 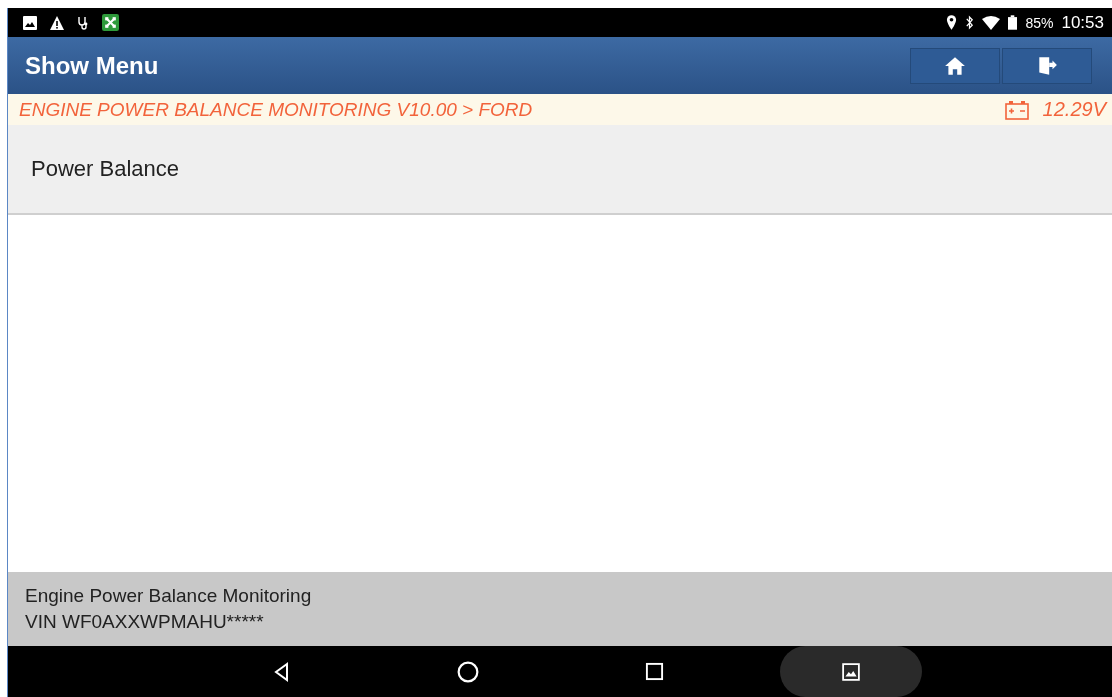 I want to click on menu-item: Power Balance, so click(x=560, y=170).